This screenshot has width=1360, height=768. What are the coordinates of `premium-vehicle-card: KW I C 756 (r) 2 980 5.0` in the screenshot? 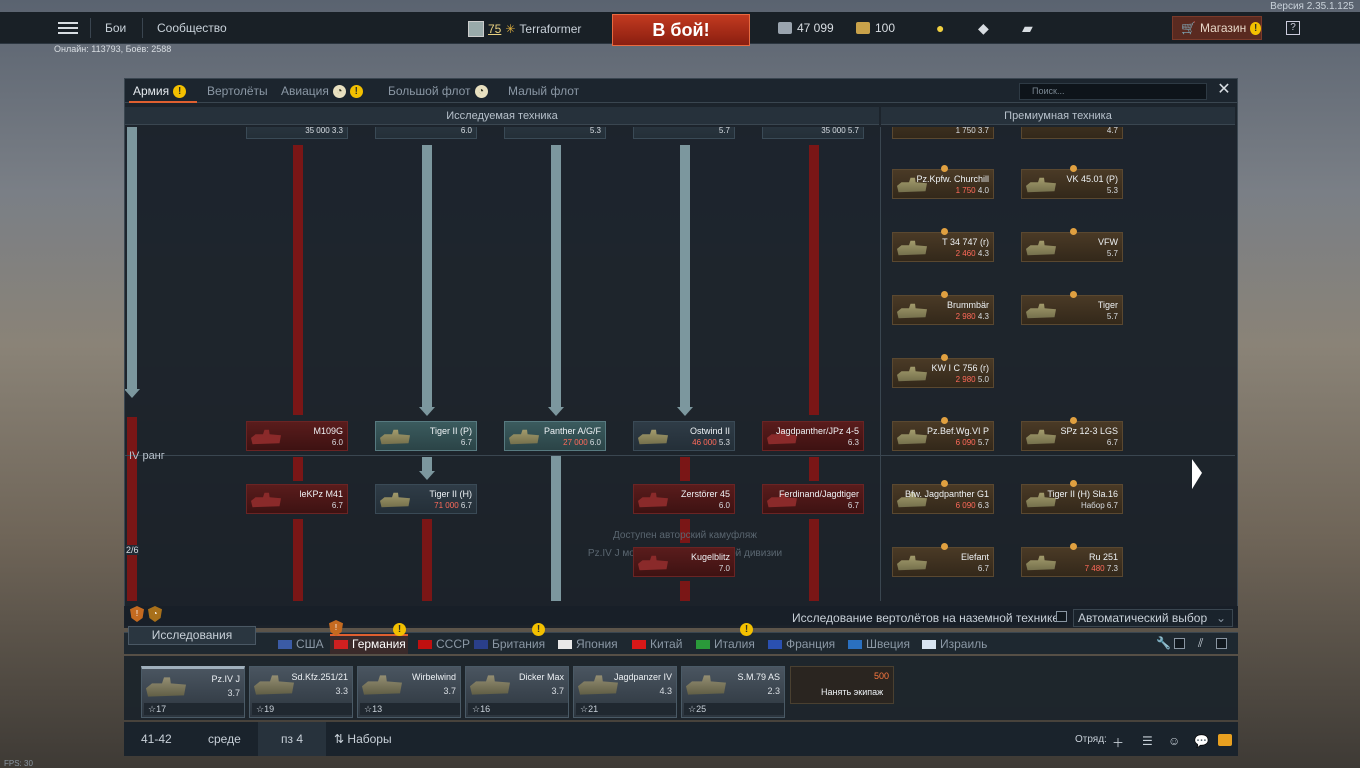 It's located at (943, 371).